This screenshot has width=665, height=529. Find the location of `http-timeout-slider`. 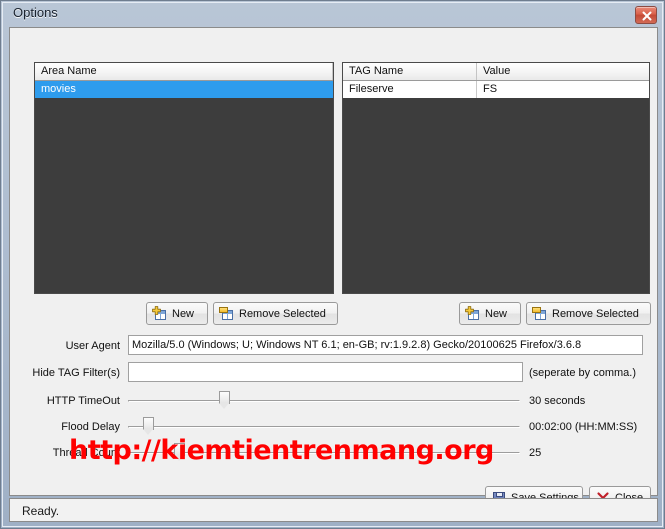

http-timeout-slider is located at coordinates (324, 401).